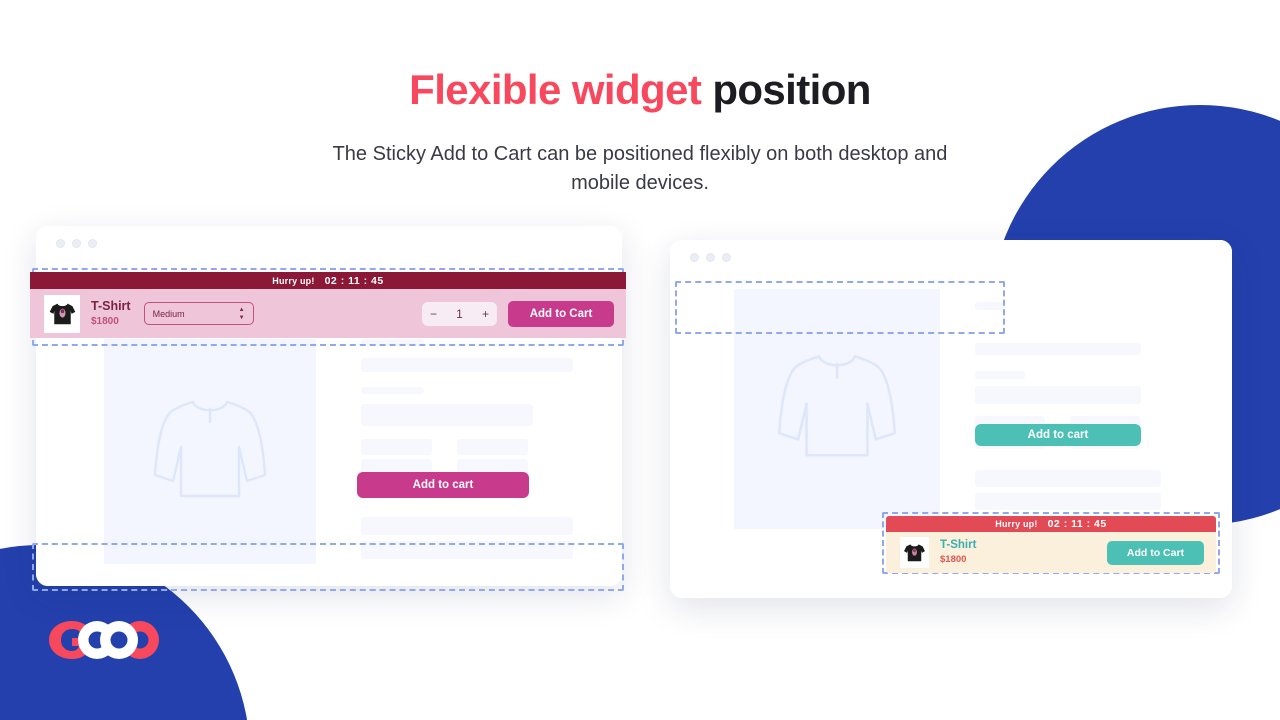 The image size is (1280, 720). What do you see at coordinates (241, 313) in the screenshot?
I see `chevron-updown-icon: ▲ ▼` at bounding box center [241, 313].